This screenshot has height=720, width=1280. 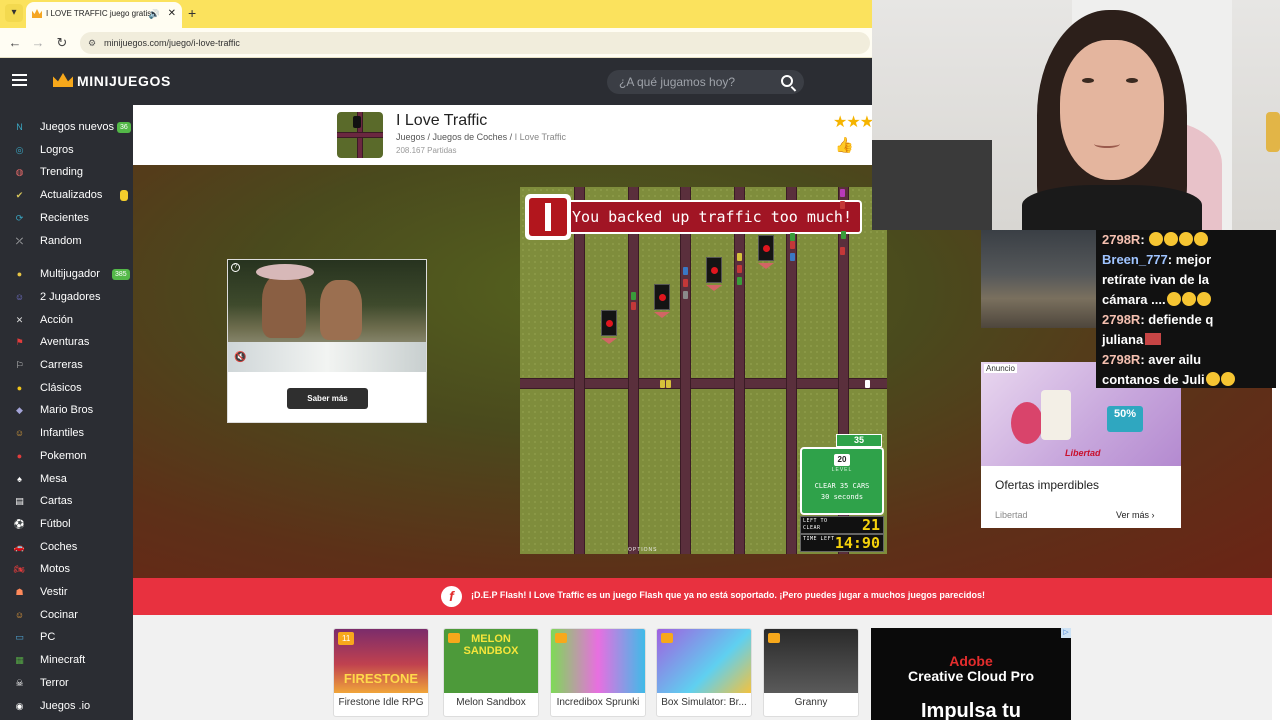 I want to click on ad-title: Ofertas imperdibles, so click(x=1047, y=485).